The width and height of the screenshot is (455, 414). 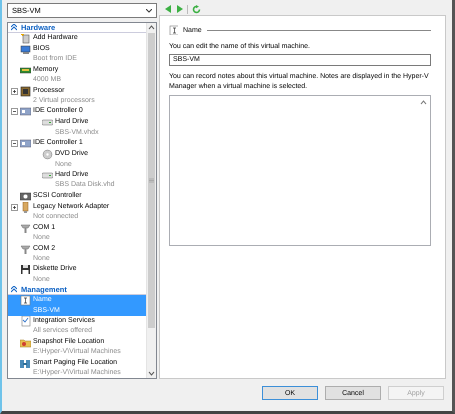 What do you see at coordinates (149, 10) in the screenshot?
I see `chevron-icon` at bounding box center [149, 10].